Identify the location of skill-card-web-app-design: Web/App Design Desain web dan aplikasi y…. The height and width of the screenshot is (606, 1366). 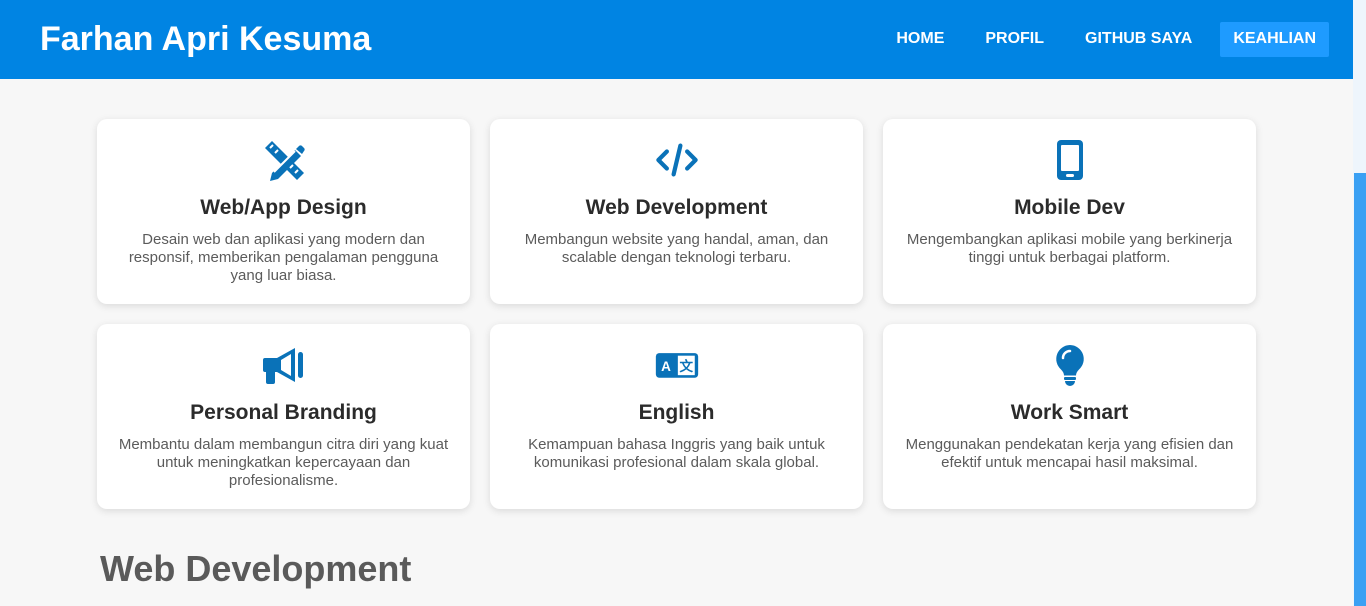
(283, 211).